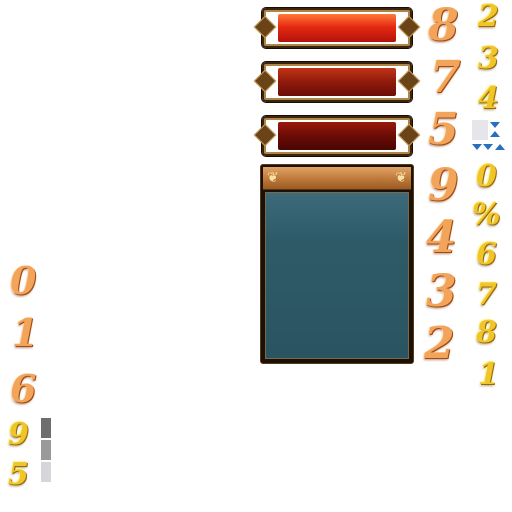 Image resolution: width=512 pixels, height=512 pixels. What do you see at coordinates (490, 138) in the screenshot?
I see `arrow-sprites` at bounding box center [490, 138].